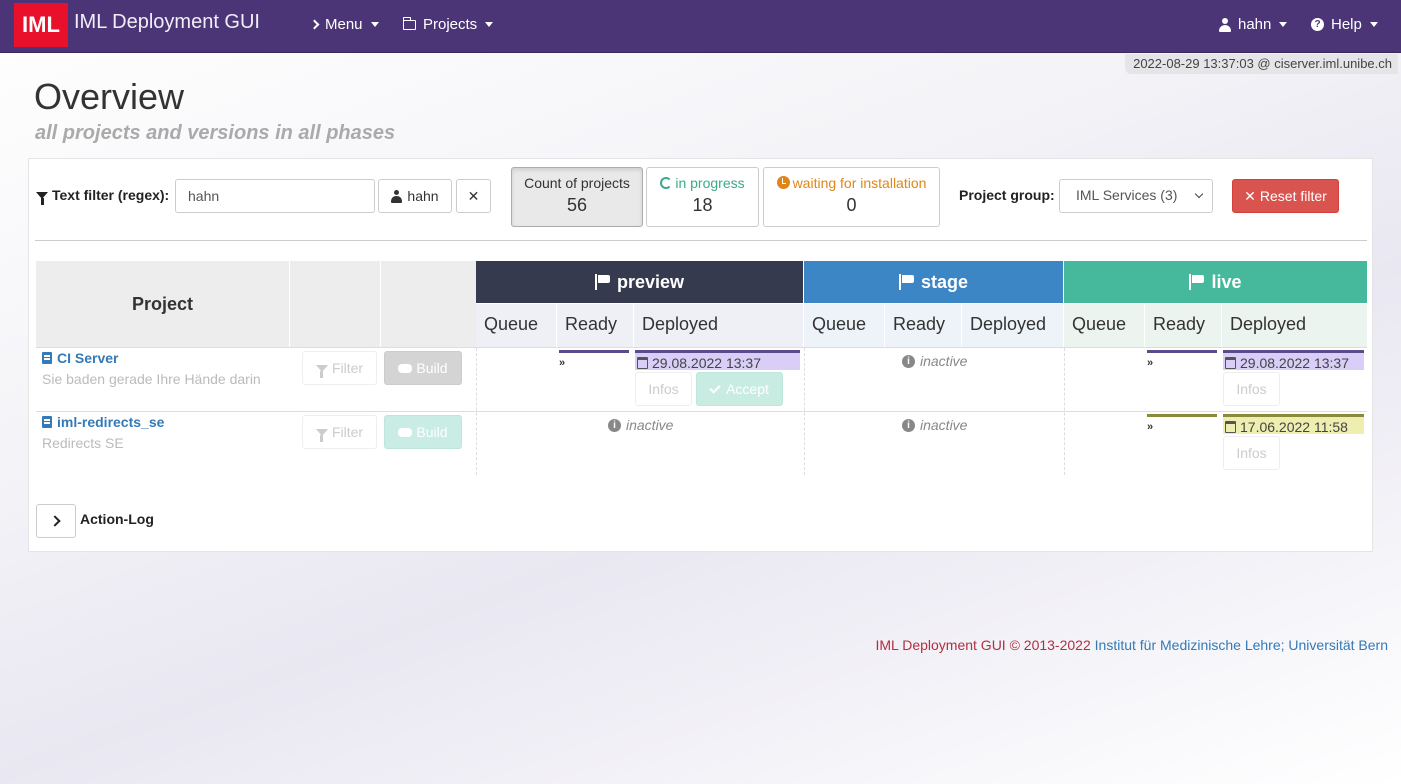  What do you see at coordinates (405, 432) in the screenshot?
I see `build-icon` at bounding box center [405, 432].